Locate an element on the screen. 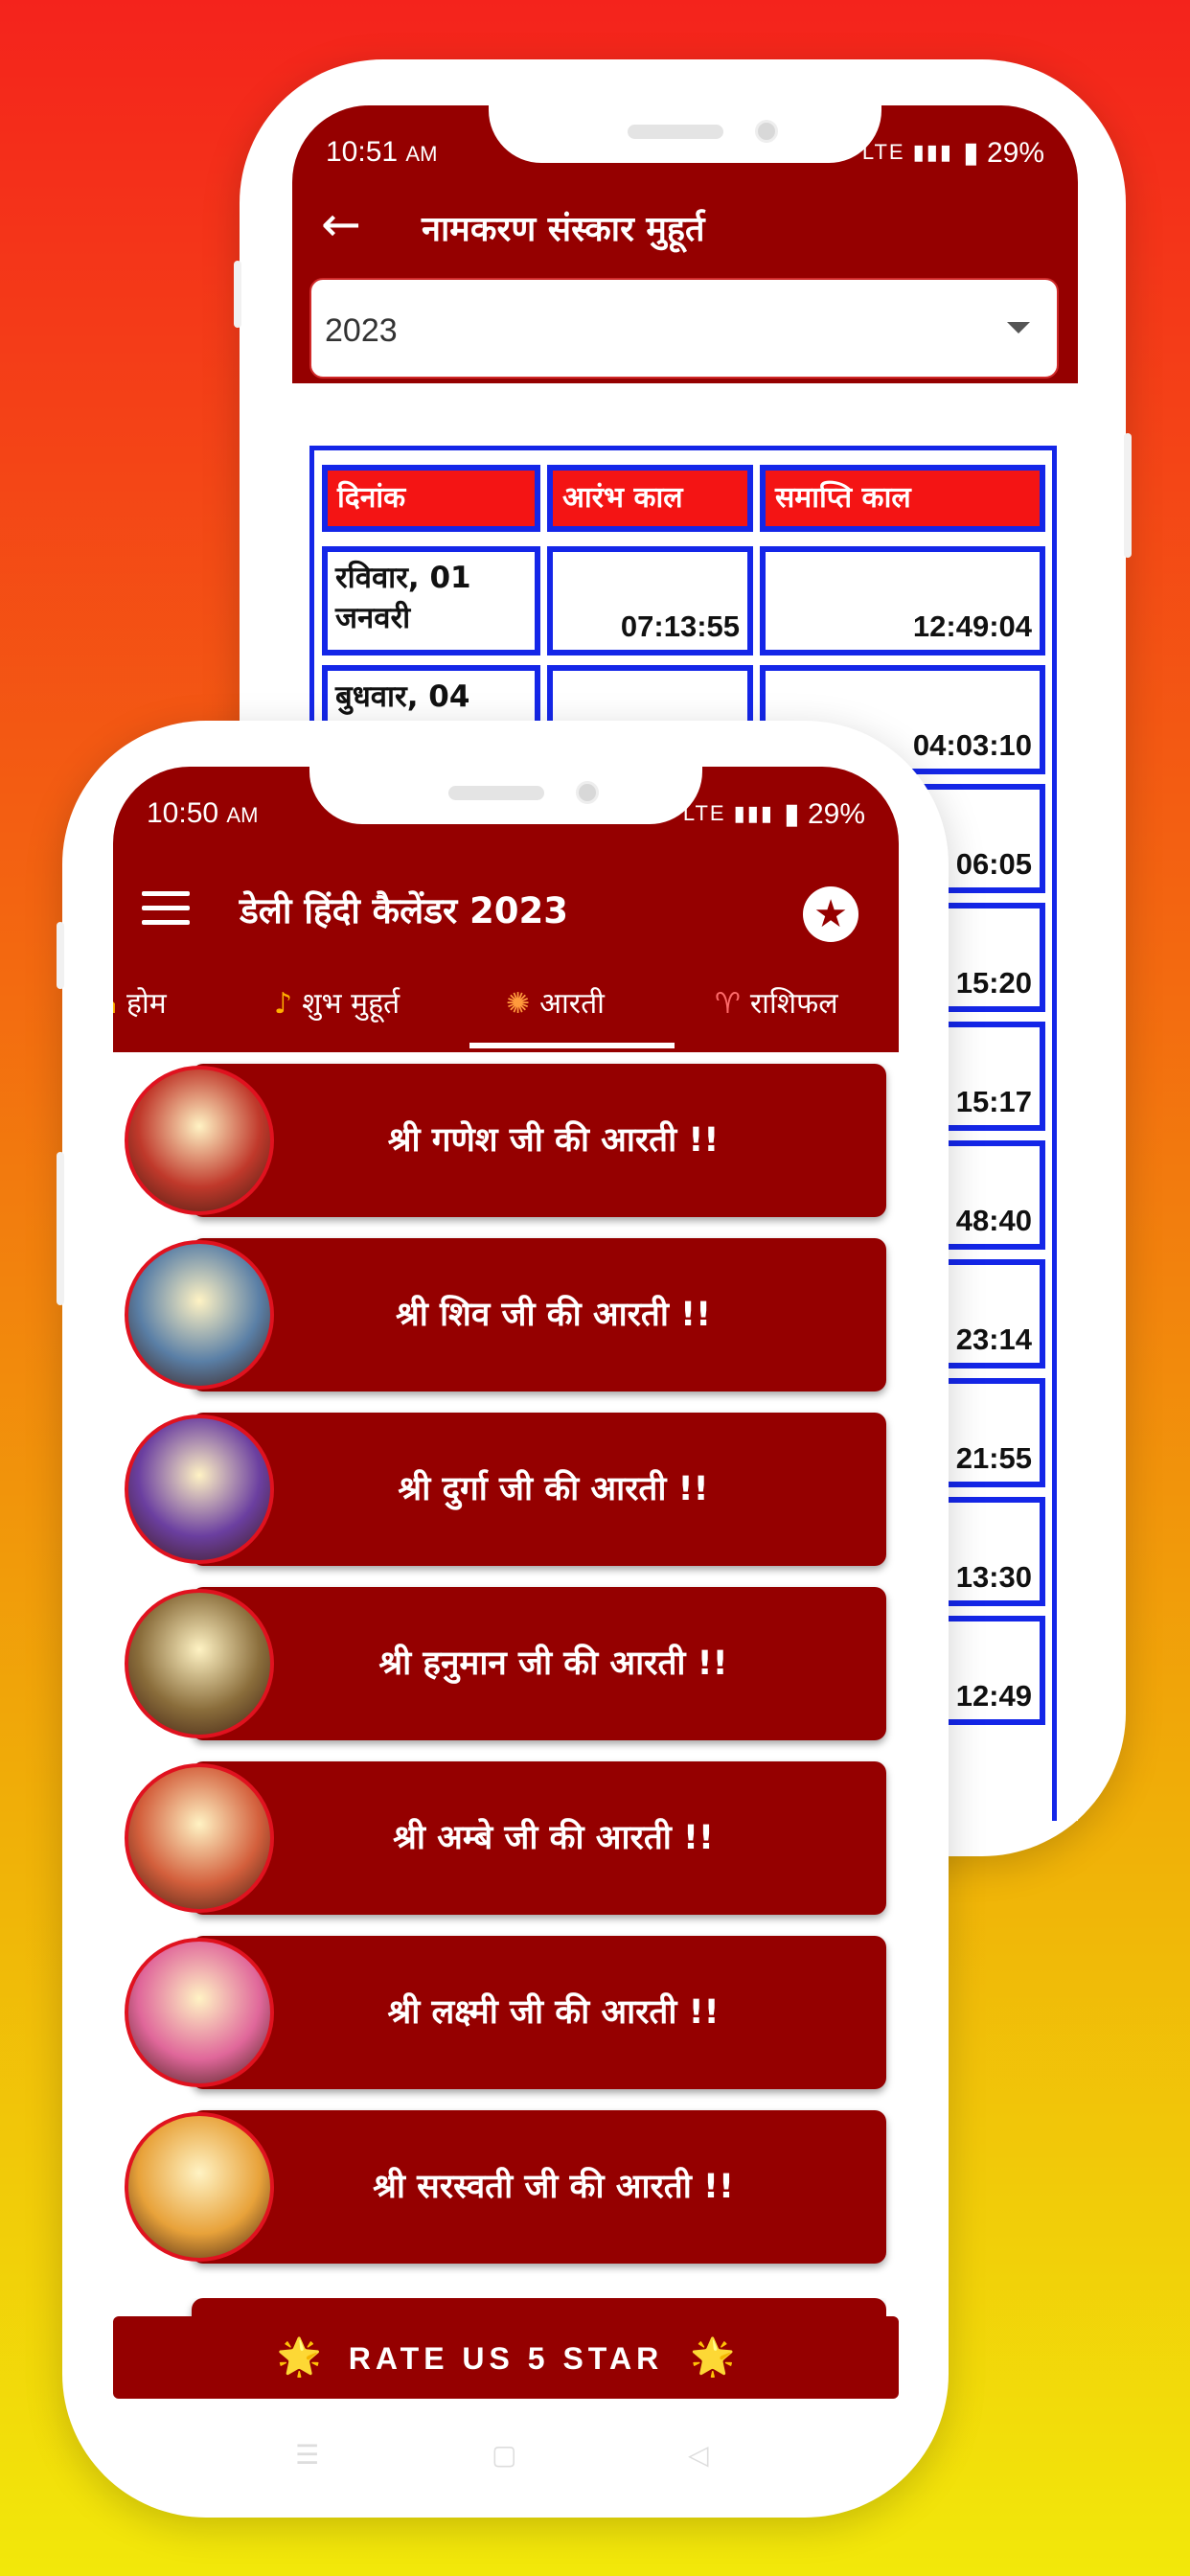 This screenshot has width=1190, height=2576. aarti-list-item: श्री दुर्गा जी की आरती !! is located at coordinates (506, 1489).